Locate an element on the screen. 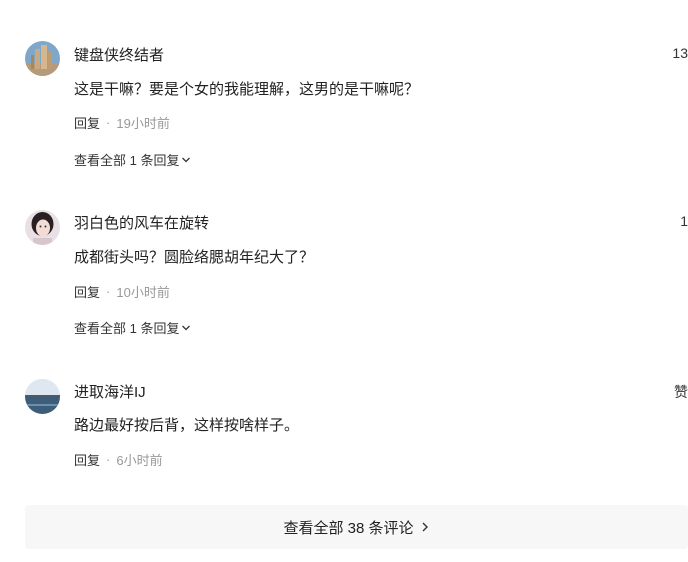  like-count: 13 is located at coordinates (680, 53).